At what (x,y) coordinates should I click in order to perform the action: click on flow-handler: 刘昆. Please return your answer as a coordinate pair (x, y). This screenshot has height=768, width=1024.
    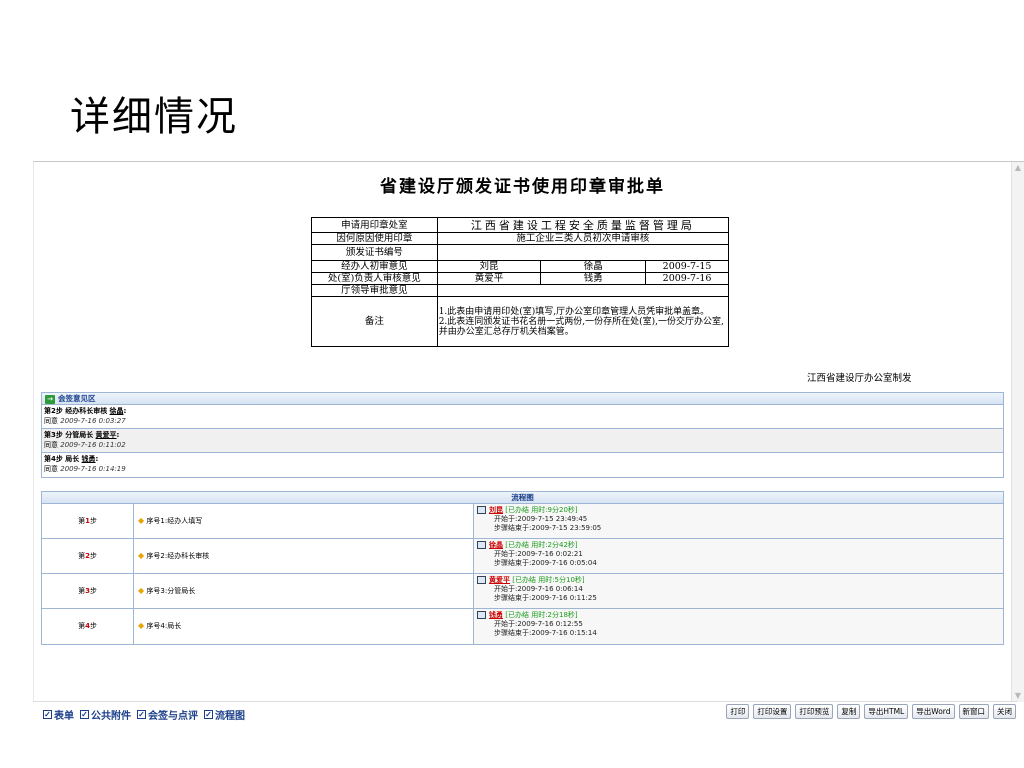
    Looking at the image, I should click on (496, 510).